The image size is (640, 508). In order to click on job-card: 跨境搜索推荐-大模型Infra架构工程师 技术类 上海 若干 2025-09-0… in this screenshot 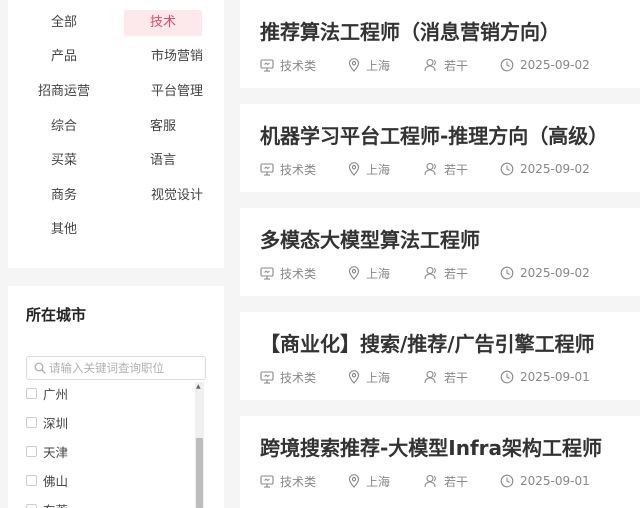, I will do `click(440, 462)`.